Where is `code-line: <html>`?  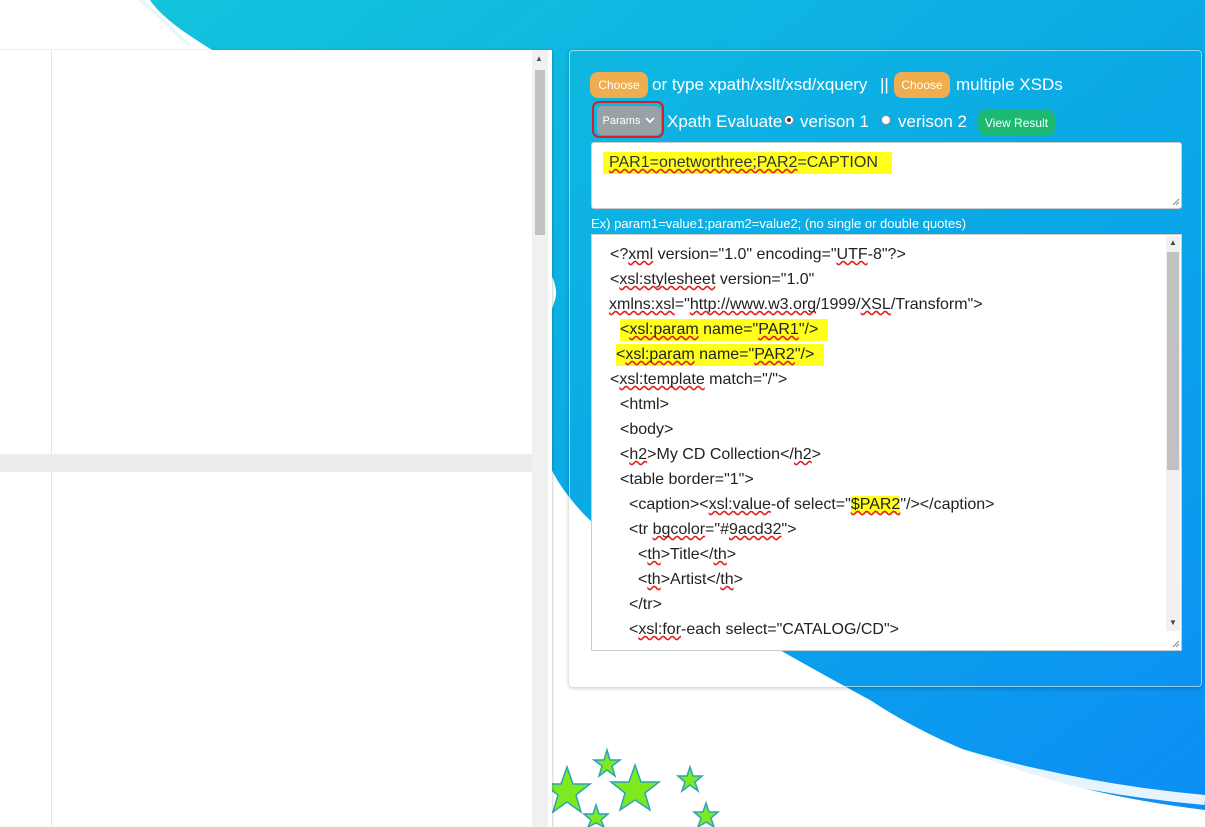
code-line: <html> is located at coordinates (644, 404).